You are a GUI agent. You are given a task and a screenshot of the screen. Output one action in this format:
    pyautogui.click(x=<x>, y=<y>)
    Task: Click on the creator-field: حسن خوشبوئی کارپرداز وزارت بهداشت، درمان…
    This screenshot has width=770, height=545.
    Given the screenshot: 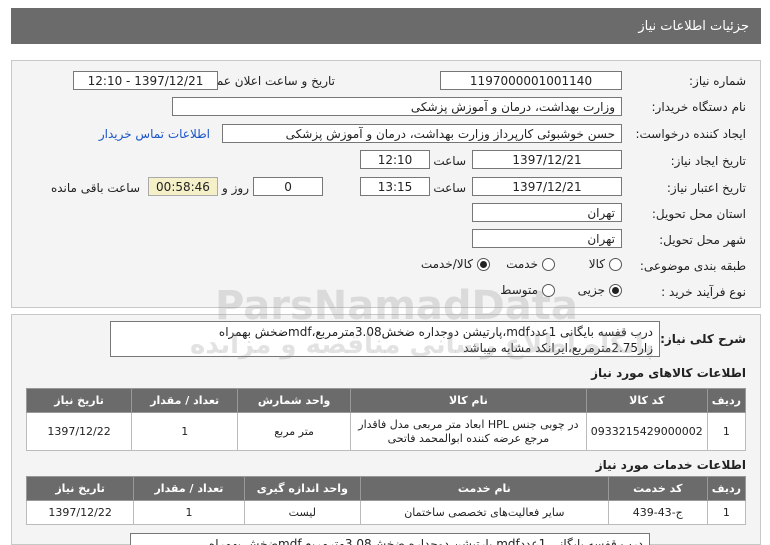 What is the action you would take?
    pyautogui.click(x=422, y=133)
    